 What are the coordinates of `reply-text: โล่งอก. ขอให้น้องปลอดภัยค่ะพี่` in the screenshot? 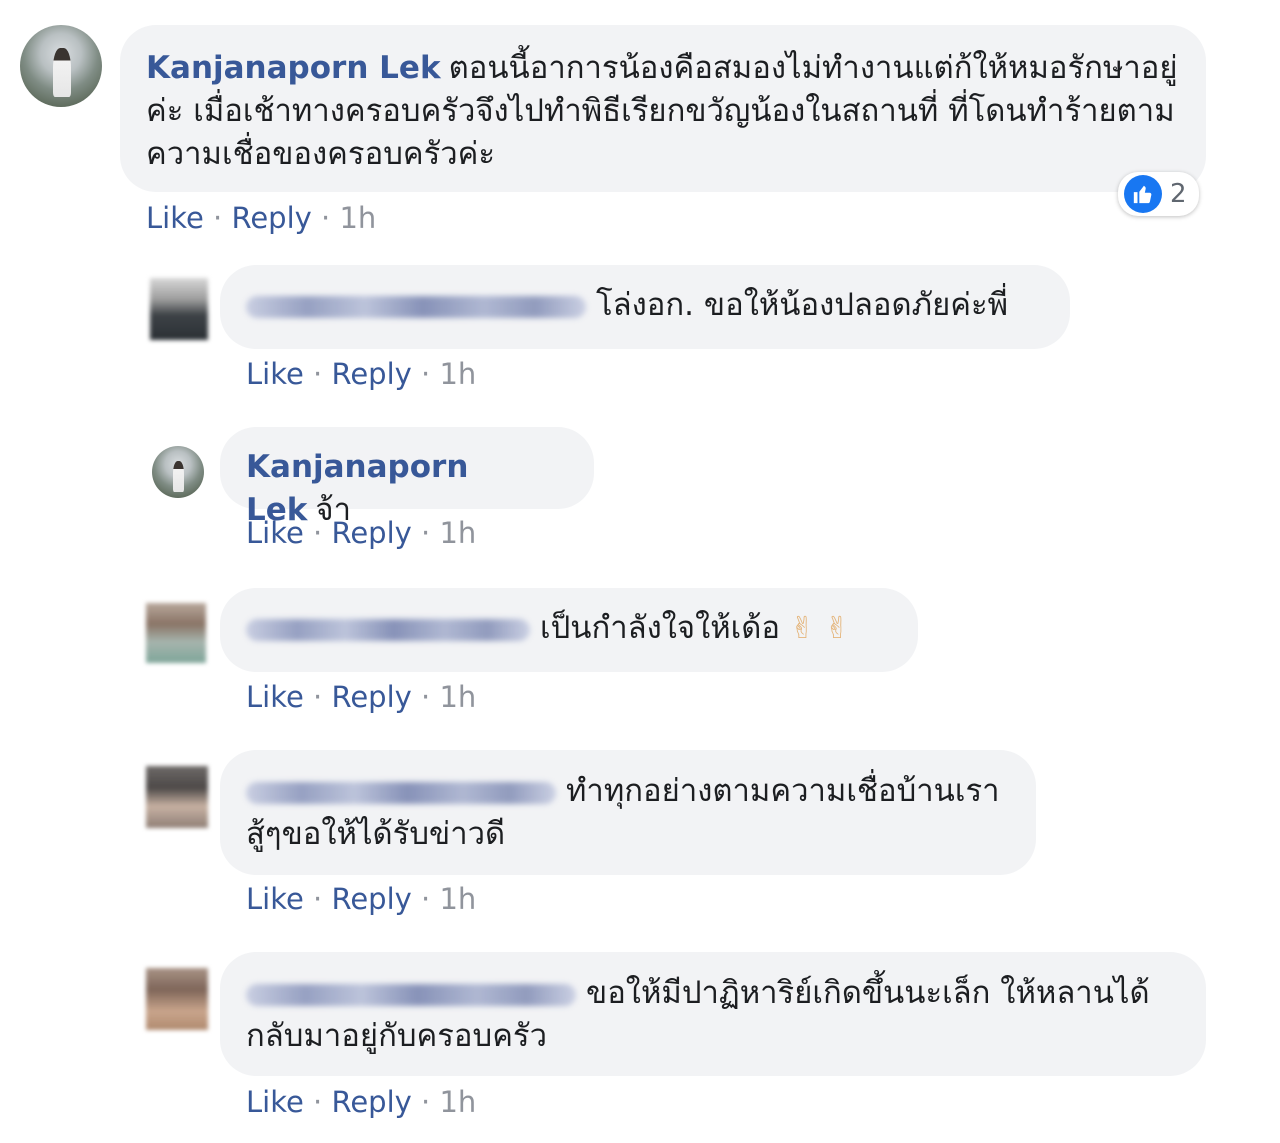 It's located at (802, 305).